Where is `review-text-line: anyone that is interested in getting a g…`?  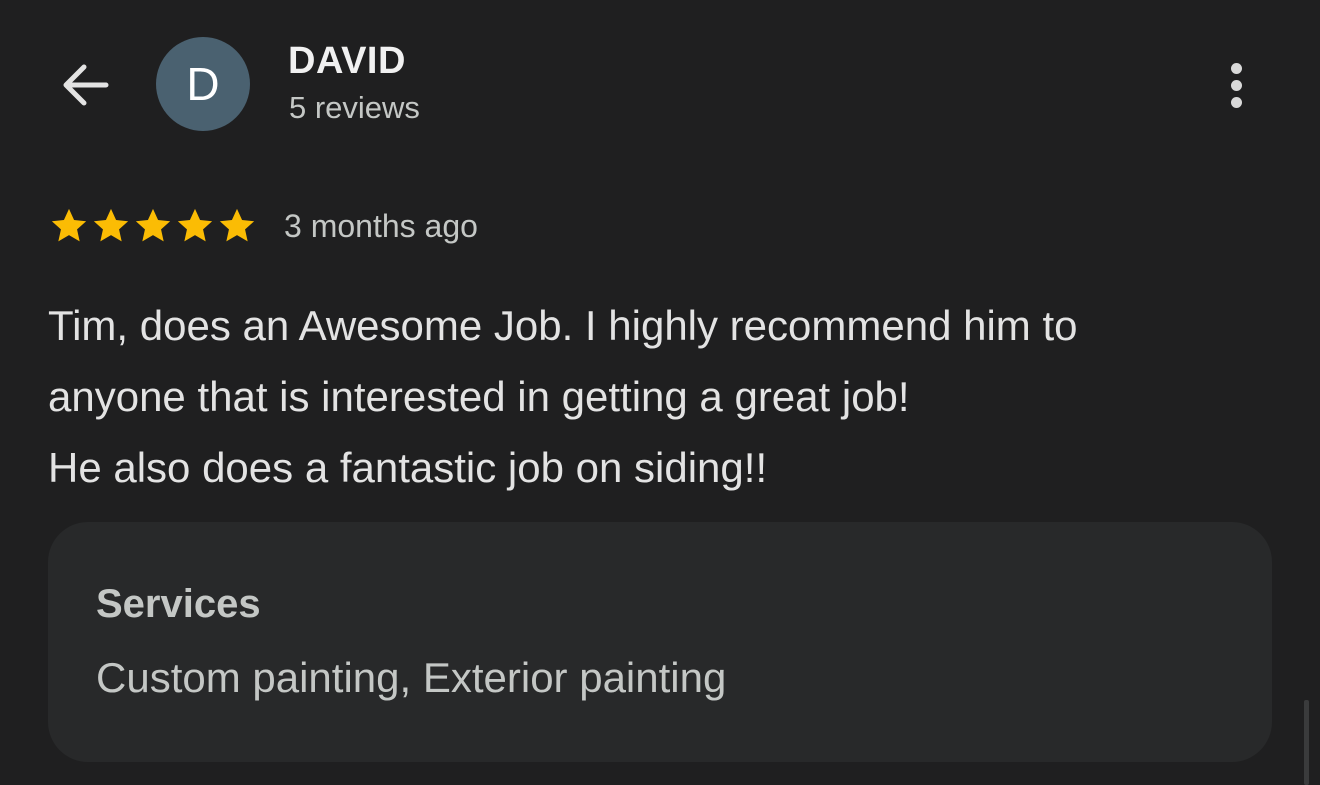 review-text-line: anyone that is interested in getting a g… is located at coordinates (479, 396).